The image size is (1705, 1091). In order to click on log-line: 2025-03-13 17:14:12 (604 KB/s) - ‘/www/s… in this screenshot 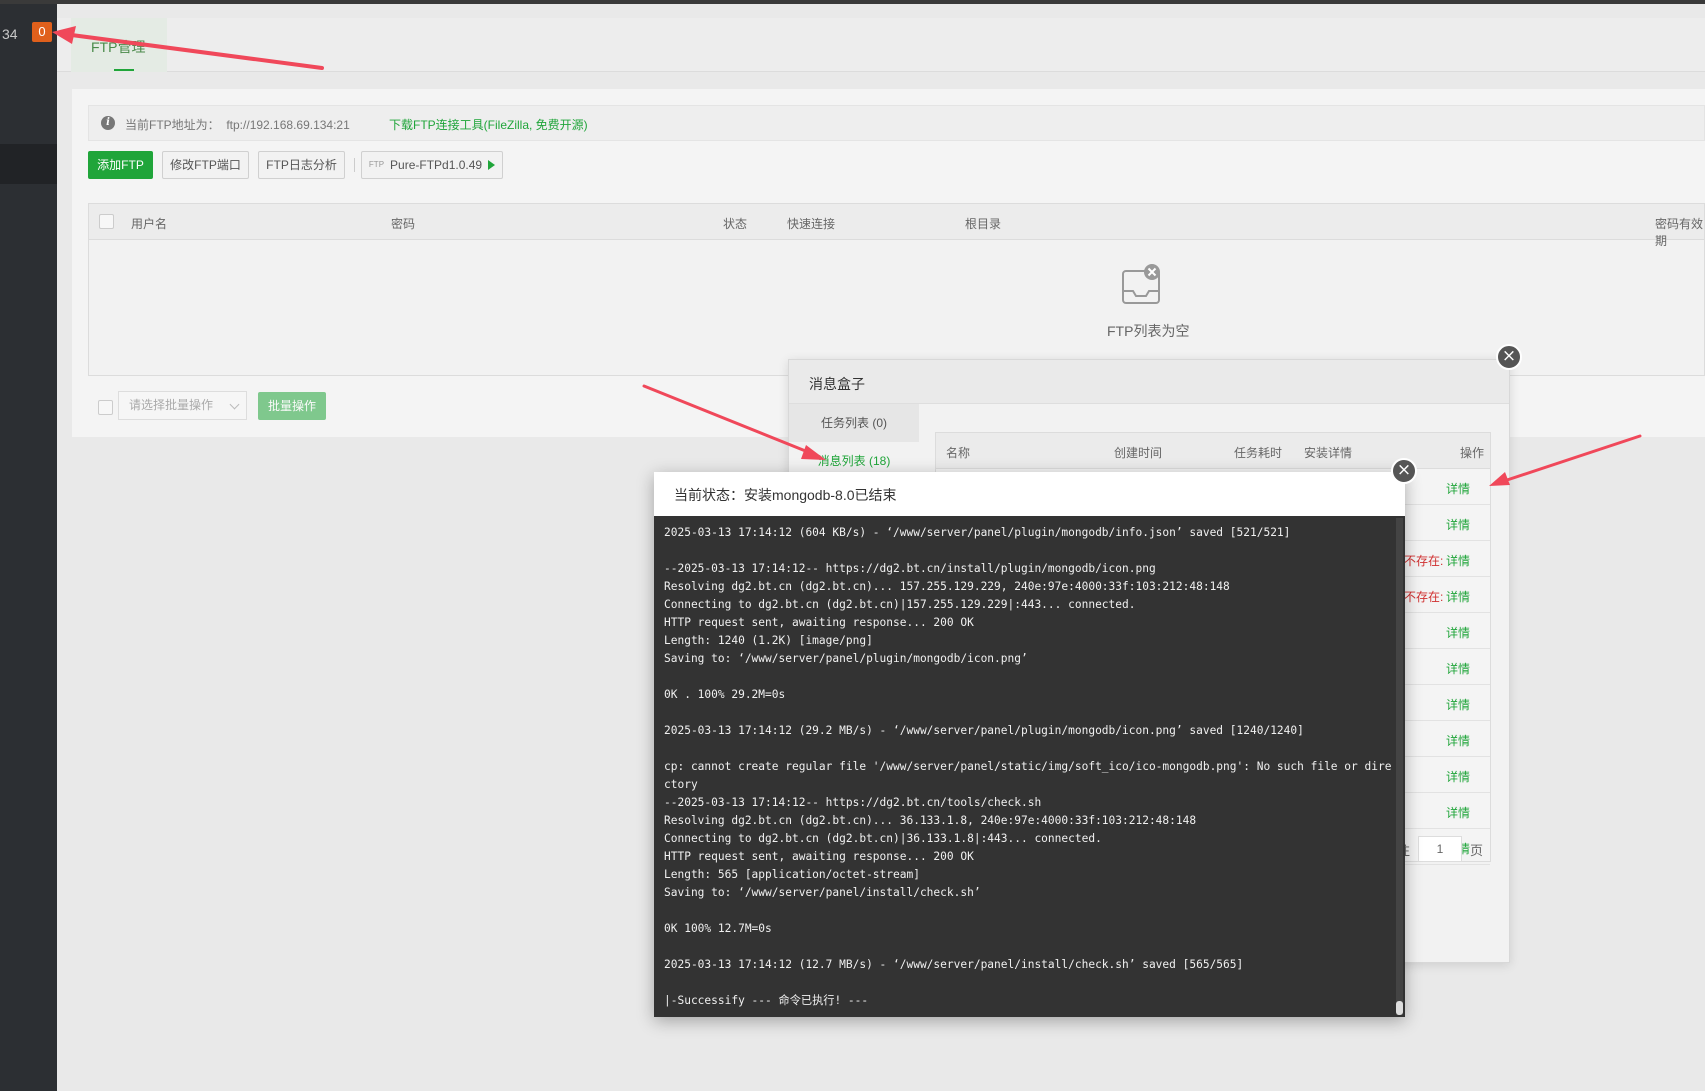, I will do `click(977, 532)`.